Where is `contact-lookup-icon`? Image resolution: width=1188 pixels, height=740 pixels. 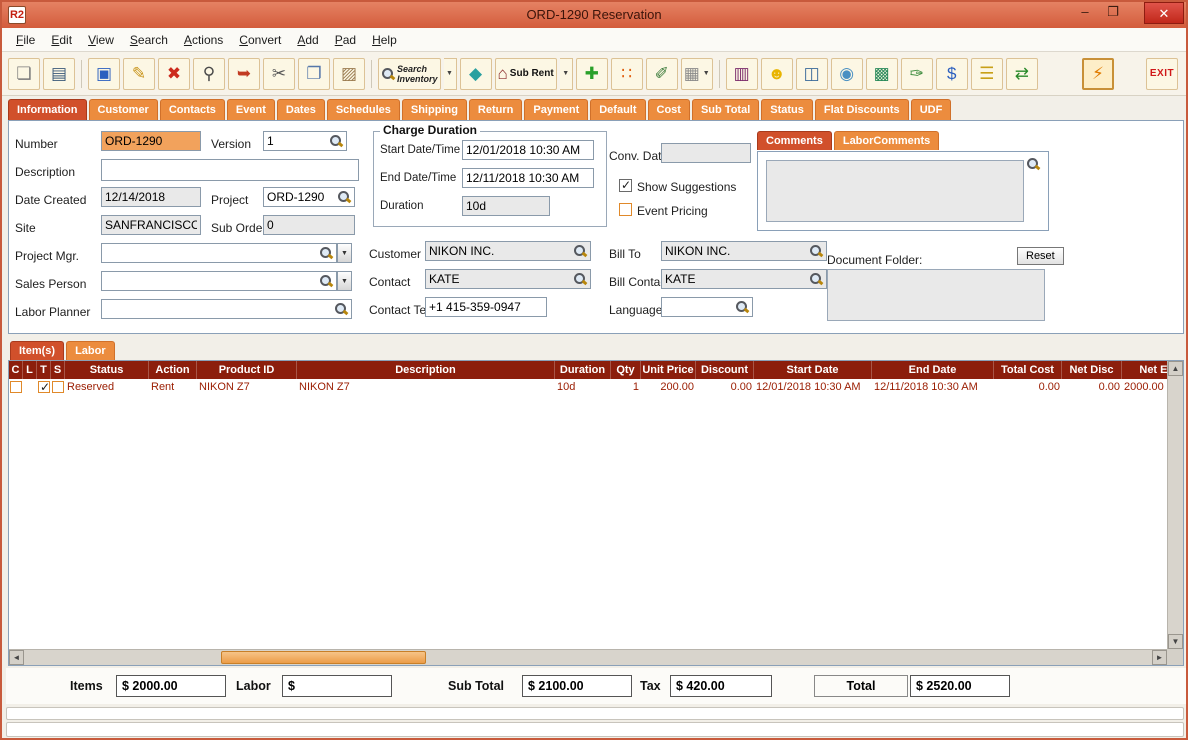
contact-lookup-icon is located at coordinates (580, 279).